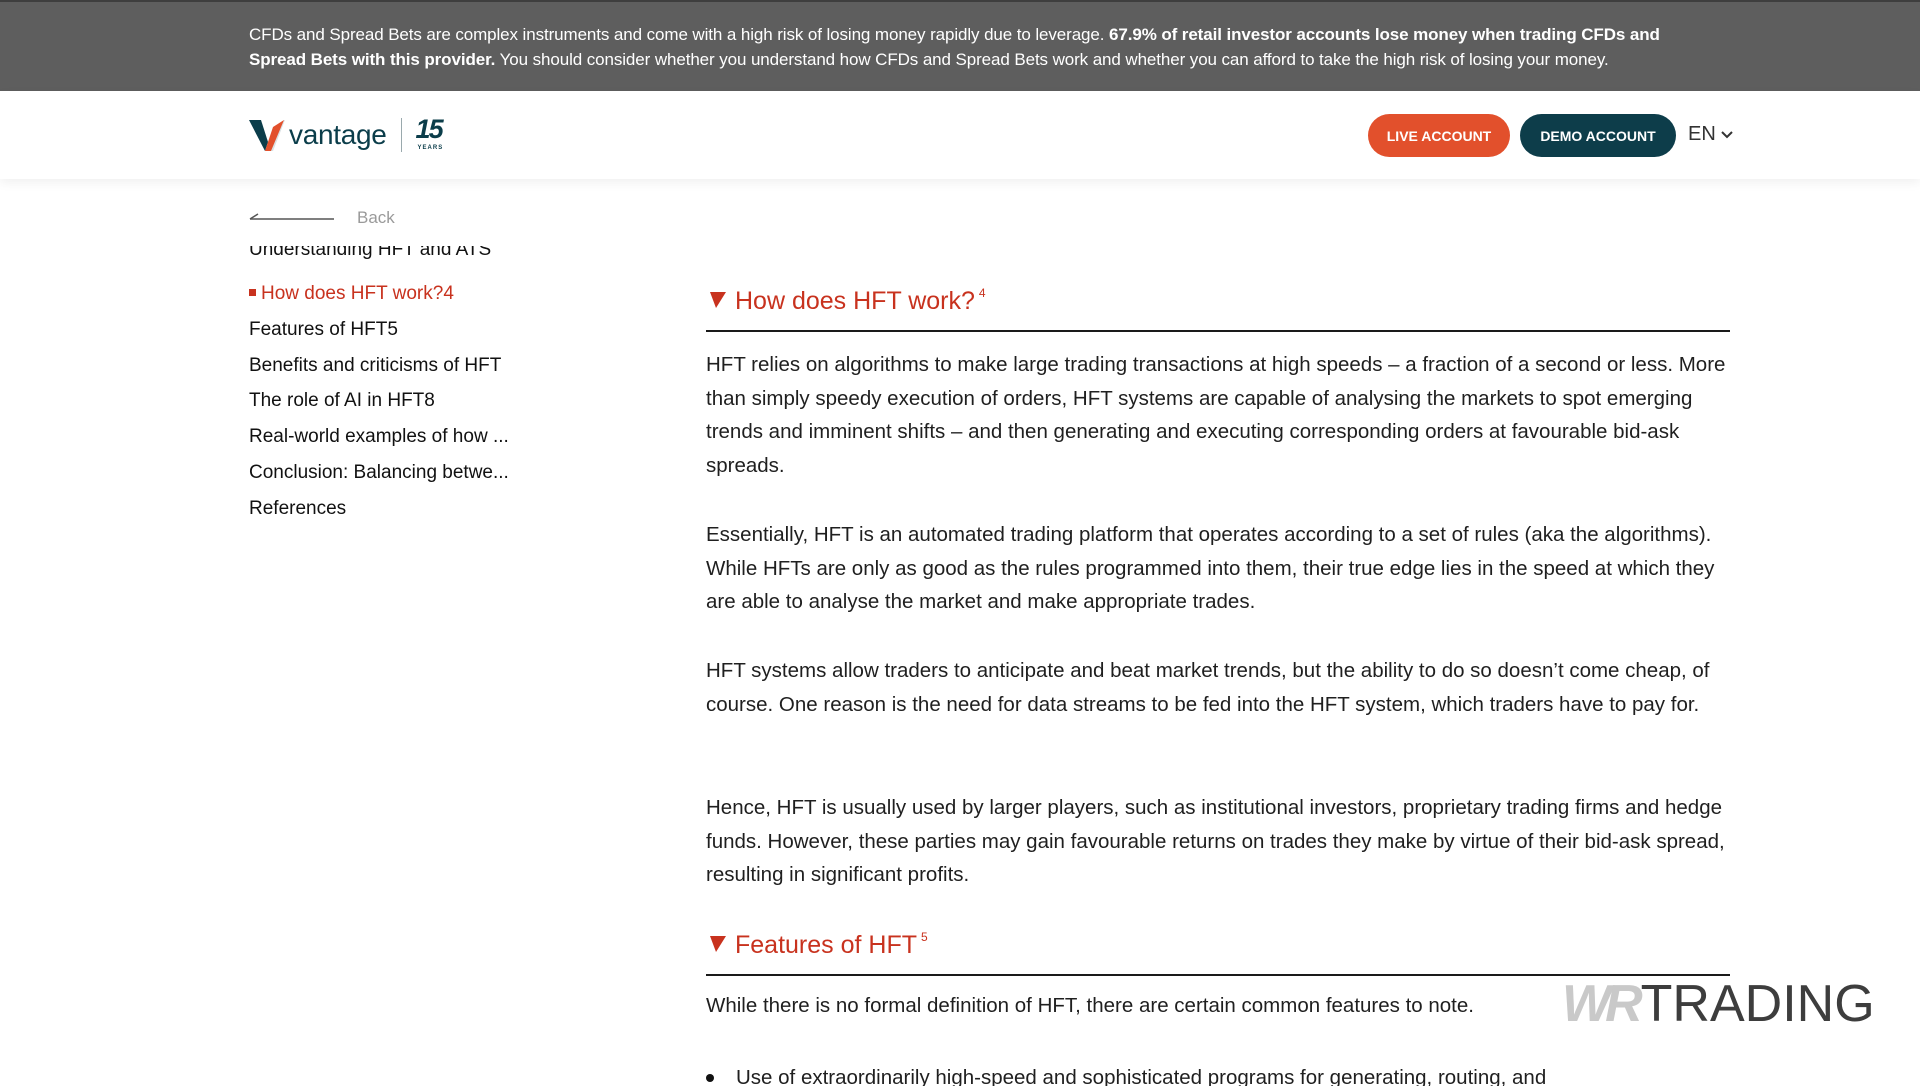  I want to click on vantage-logo: vantage 15 YEARS, so click(348, 133).